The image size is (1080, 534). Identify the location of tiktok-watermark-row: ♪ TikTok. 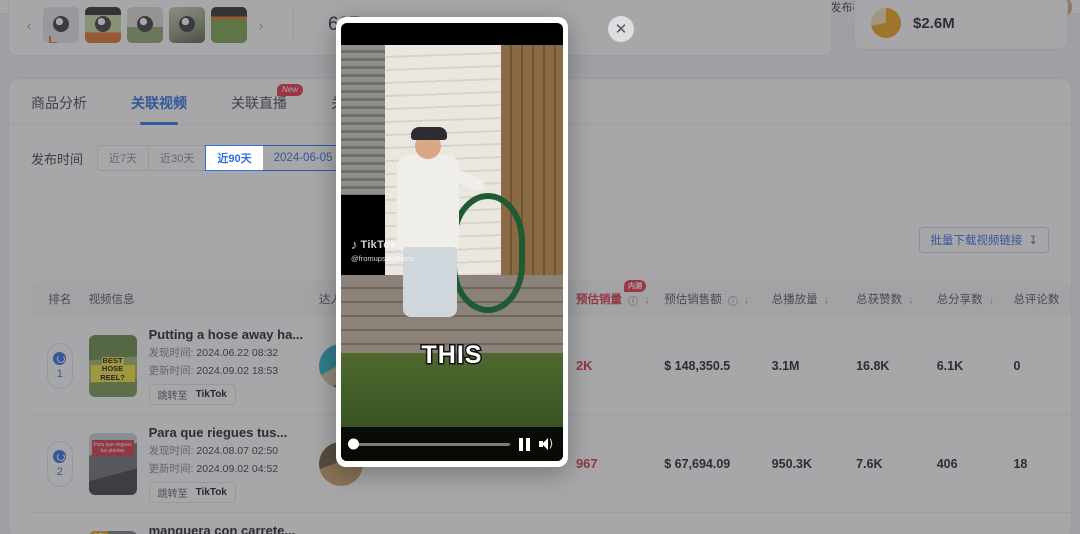
(382, 244).